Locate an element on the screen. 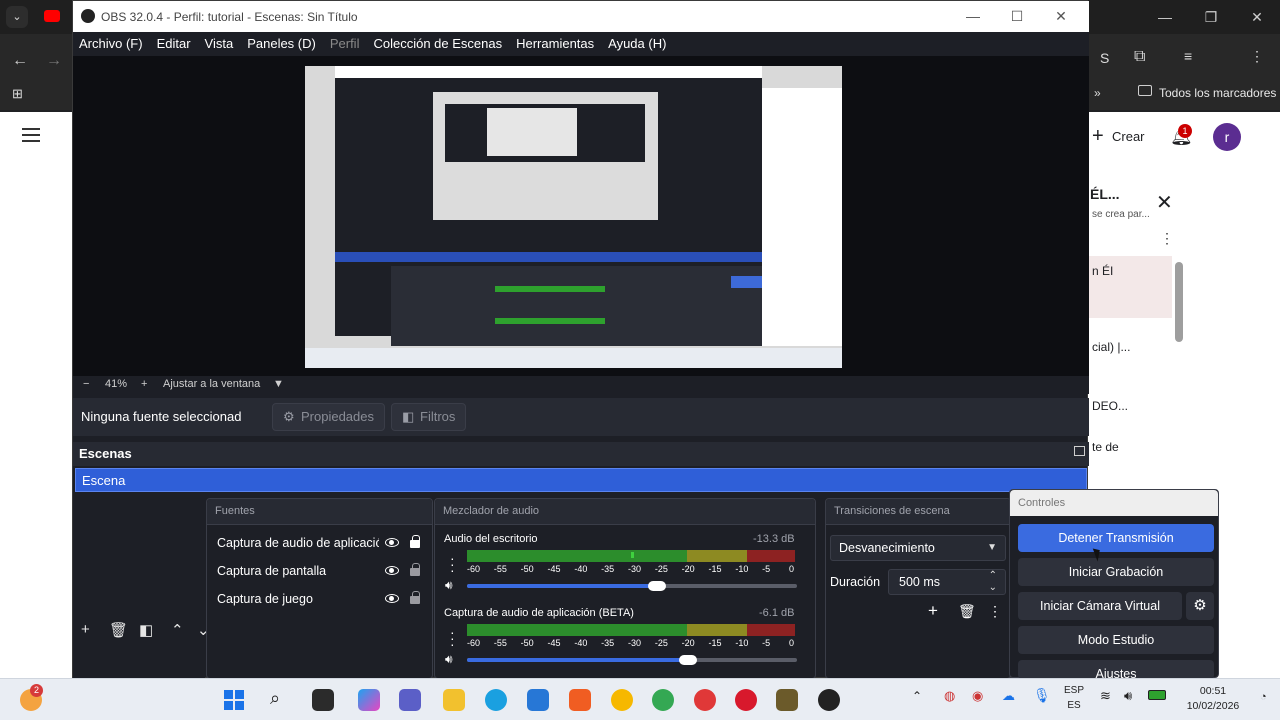 Image resolution: width=1280 pixels, height=720 pixels. zoom-dropdown-icon: ▼ is located at coordinates (278, 384).